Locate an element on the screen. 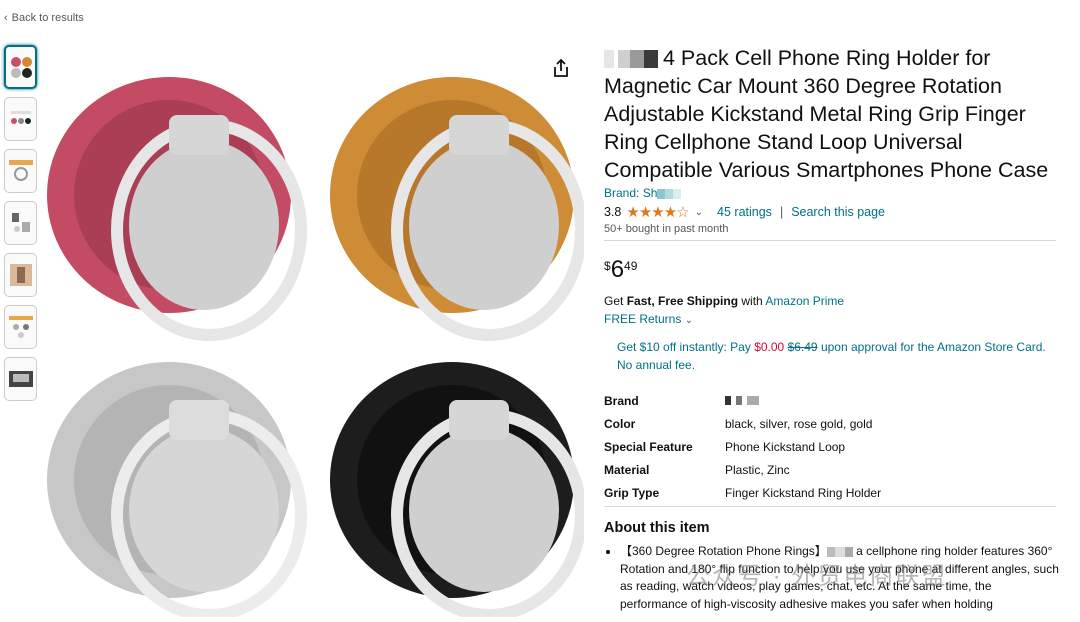  card-offer-free: $0.00 is located at coordinates (769, 347).